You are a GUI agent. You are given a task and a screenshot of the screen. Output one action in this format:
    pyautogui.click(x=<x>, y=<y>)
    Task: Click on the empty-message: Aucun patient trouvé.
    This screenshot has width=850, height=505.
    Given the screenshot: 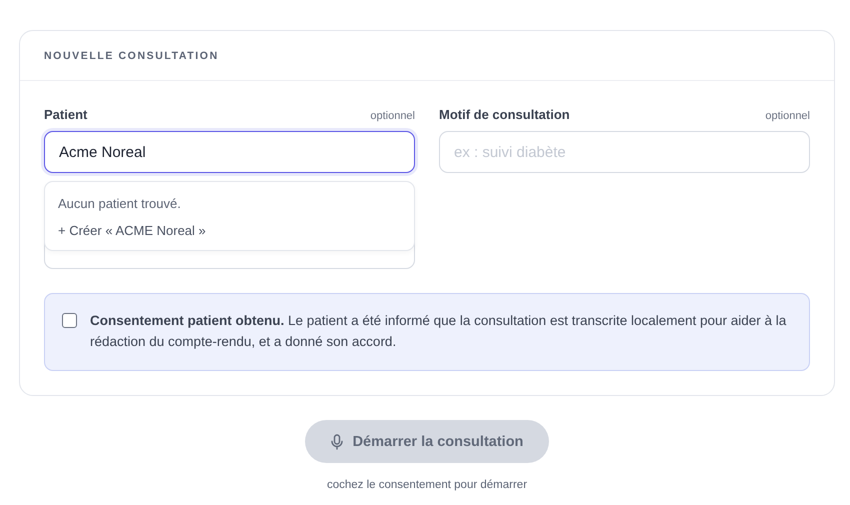 What is the action you would take?
    pyautogui.click(x=119, y=204)
    